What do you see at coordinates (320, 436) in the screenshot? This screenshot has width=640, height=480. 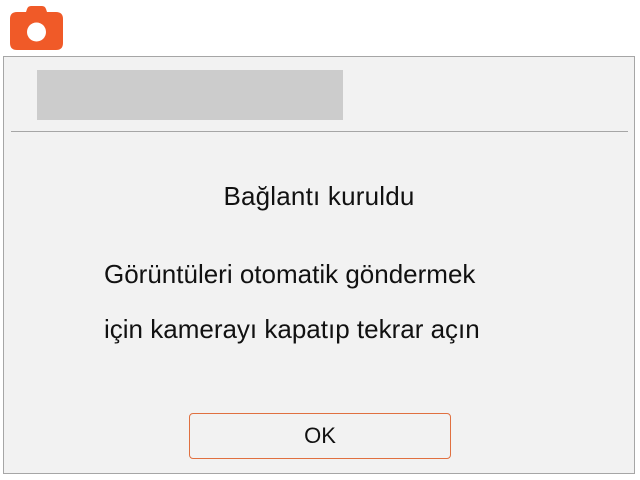 I see `ok-button: OK` at bounding box center [320, 436].